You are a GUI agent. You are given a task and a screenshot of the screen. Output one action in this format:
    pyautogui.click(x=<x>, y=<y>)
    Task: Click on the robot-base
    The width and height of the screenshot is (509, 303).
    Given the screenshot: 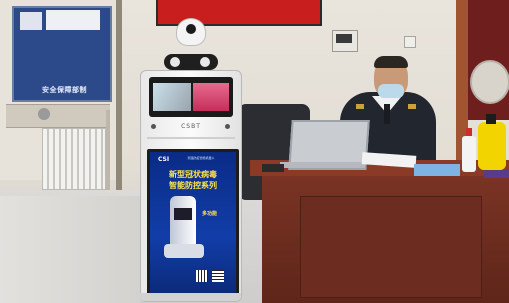 What is the action you would take?
    pyautogui.click(x=190, y=297)
    